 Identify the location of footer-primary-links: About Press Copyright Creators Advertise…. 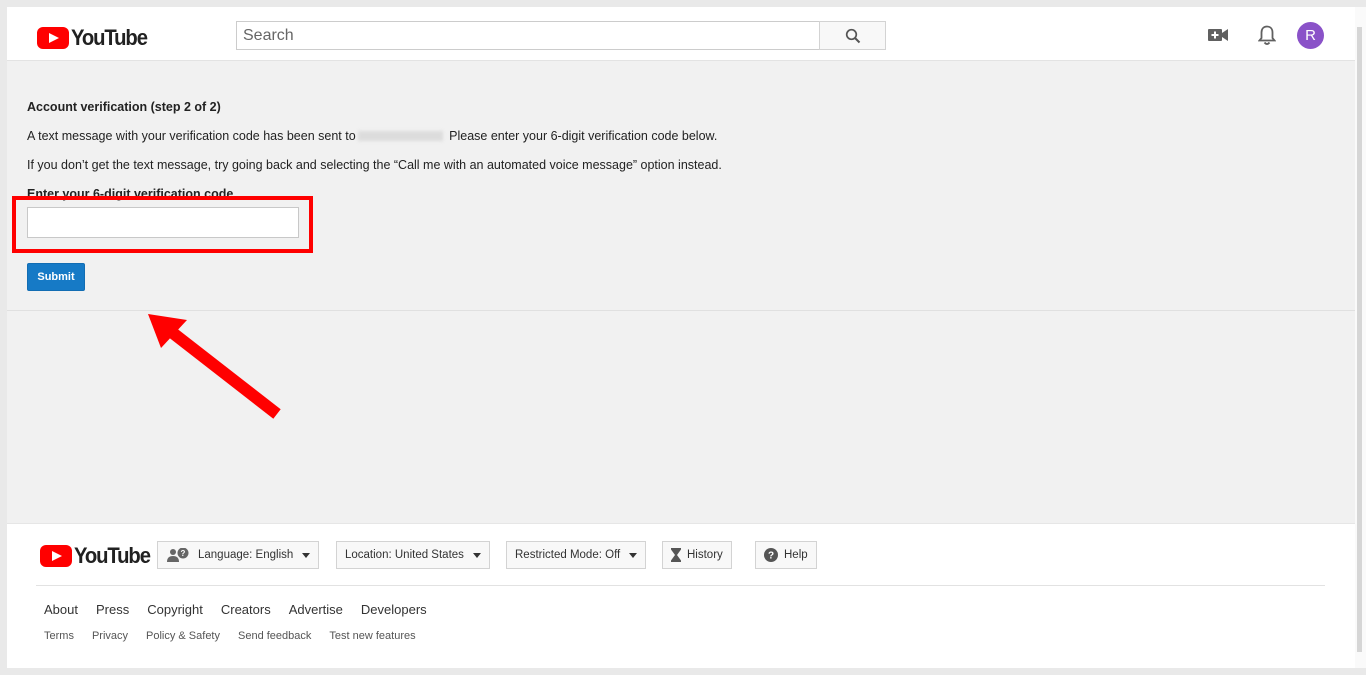
(244, 609).